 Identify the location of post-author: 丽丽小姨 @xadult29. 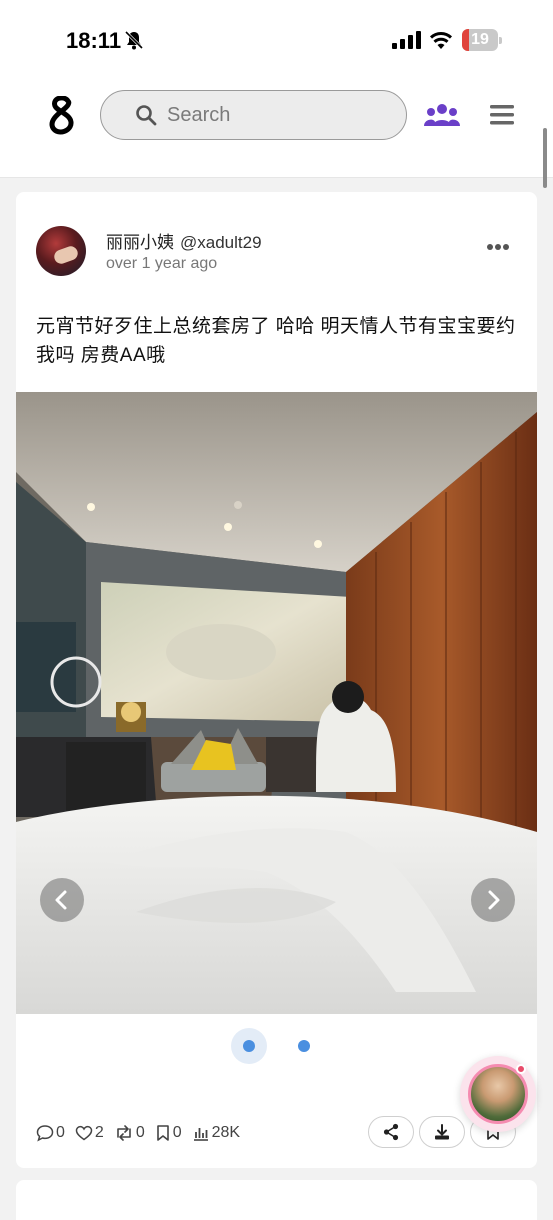
(184, 240).